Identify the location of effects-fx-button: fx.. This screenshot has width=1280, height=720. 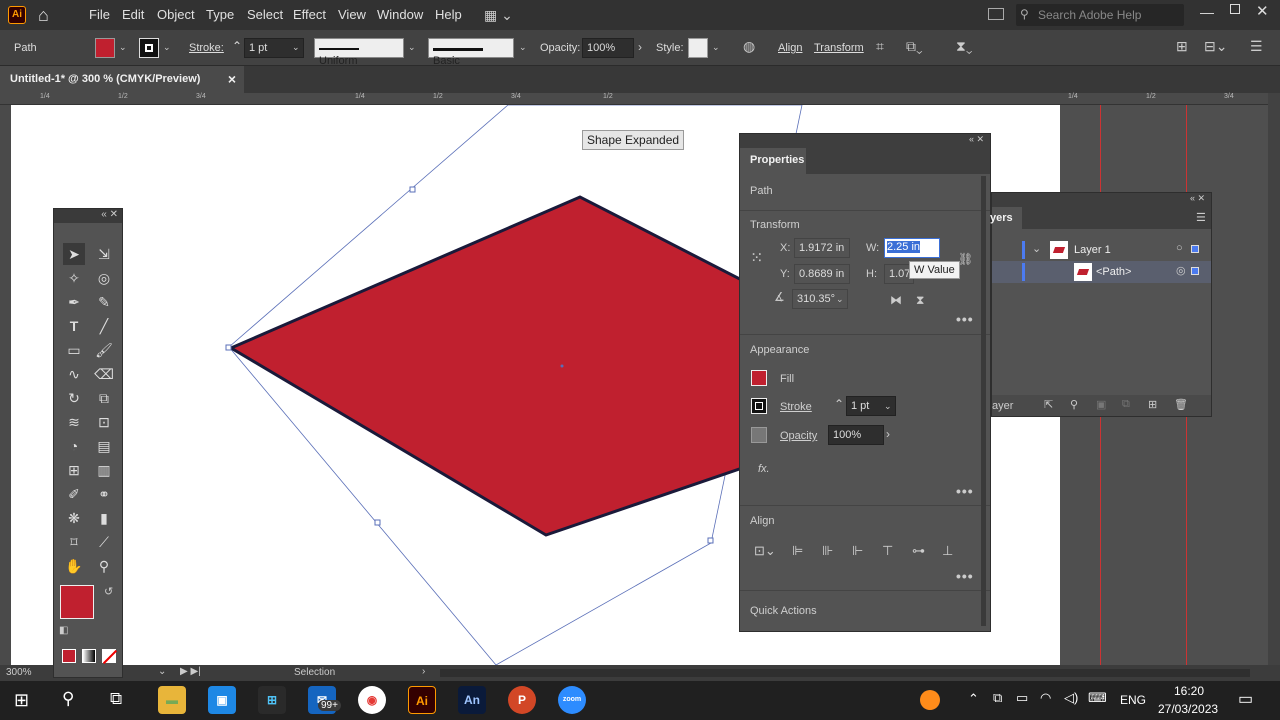
(764, 469).